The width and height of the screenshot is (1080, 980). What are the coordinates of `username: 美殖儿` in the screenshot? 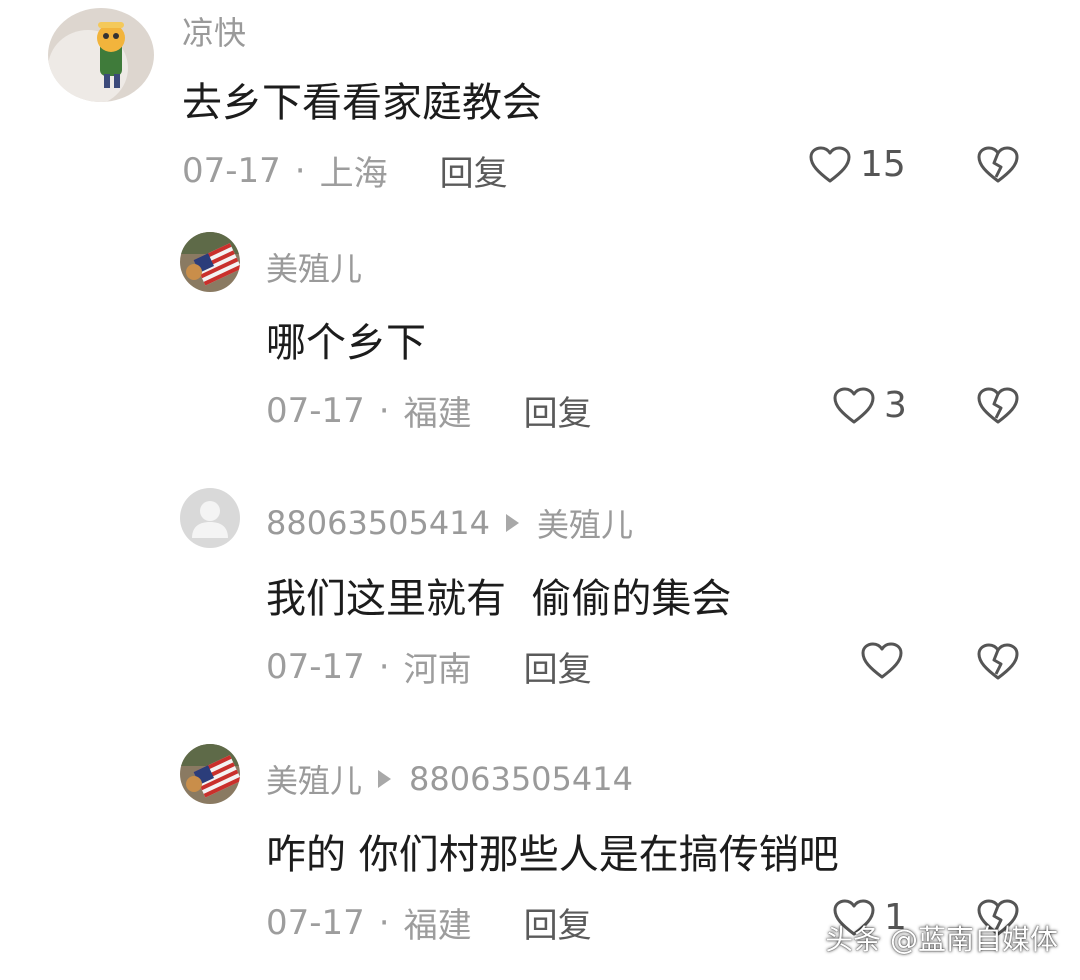 It's located at (314, 267).